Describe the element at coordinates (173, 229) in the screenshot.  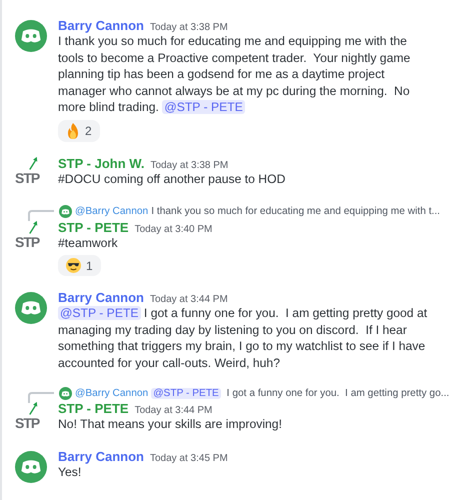
I see `timestamp: Today at 3:40 PM` at that location.